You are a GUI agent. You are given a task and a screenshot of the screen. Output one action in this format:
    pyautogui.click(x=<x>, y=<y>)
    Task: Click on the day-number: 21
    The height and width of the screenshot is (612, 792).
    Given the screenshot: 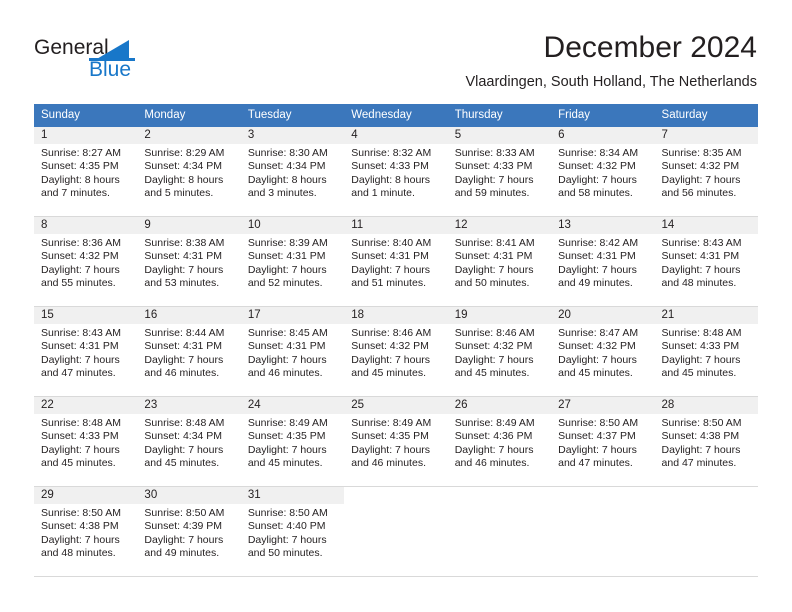 What is the action you would take?
    pyautogui.click(x=706, y=315)
    